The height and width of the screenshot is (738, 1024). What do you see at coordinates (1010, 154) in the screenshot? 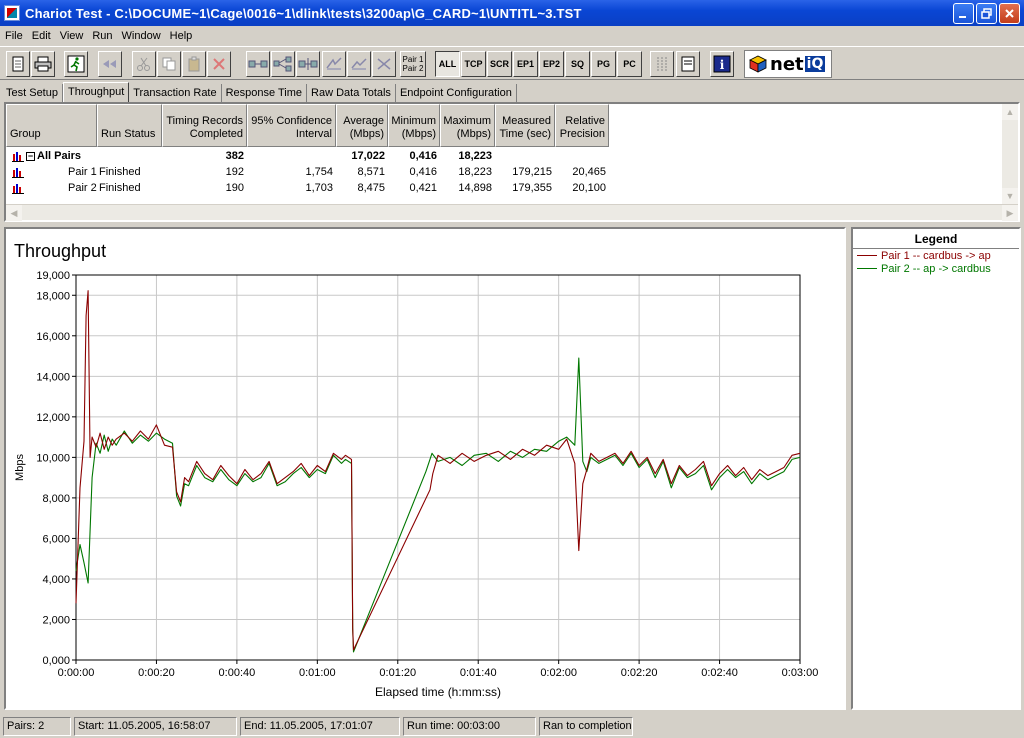
I see `table-vertical-scrollbar: ▲ ▼` at bounding box center [1010, 154].